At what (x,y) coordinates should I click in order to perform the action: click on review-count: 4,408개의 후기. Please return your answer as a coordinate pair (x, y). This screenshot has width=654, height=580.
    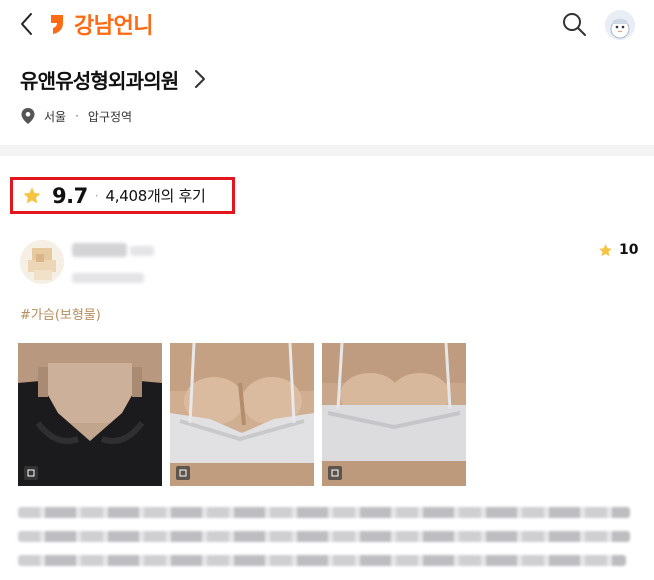
    Looking at the image, I should click on (155, 196).